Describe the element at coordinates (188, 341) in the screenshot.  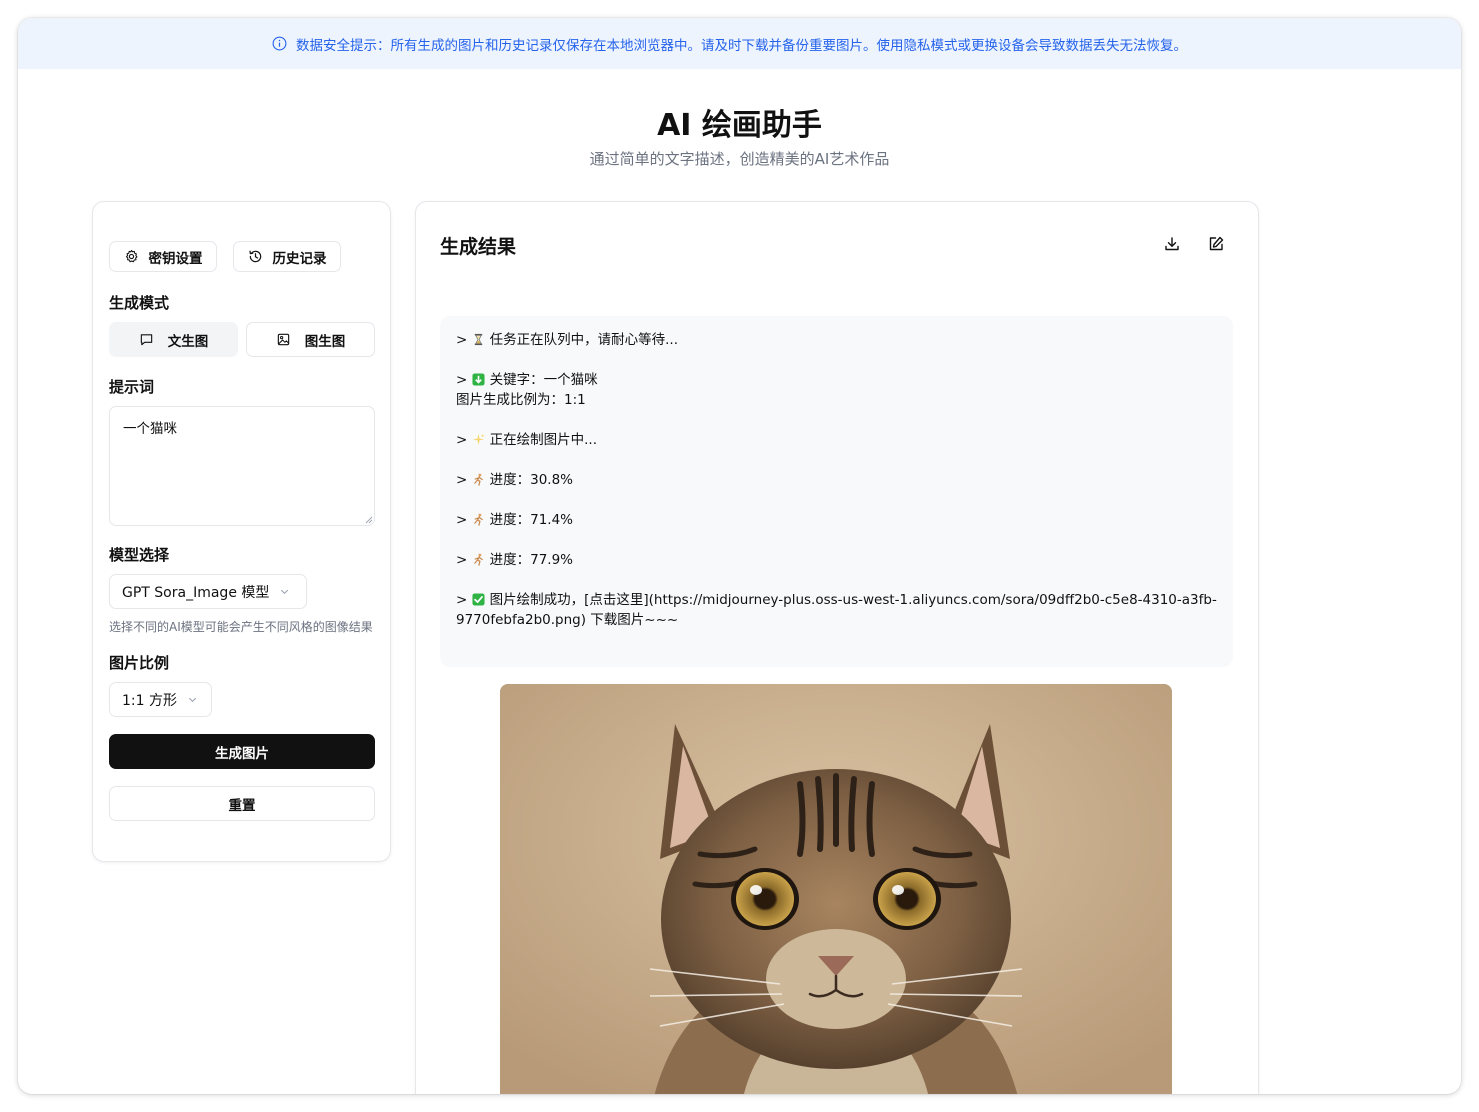
I see `tab-text-to-image-label: 文生图` at that location.